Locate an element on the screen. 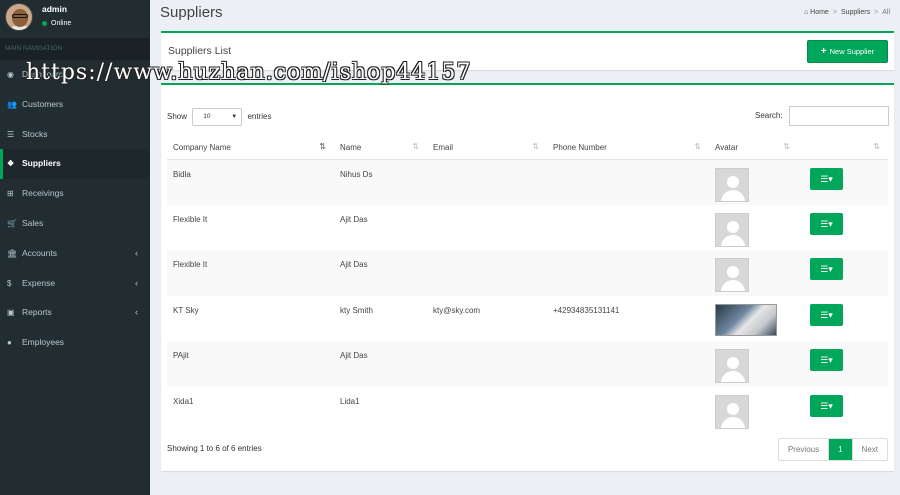 The image size is (900, 495). sitemap-icon: ⊞ is located at coordinates (10, 194).